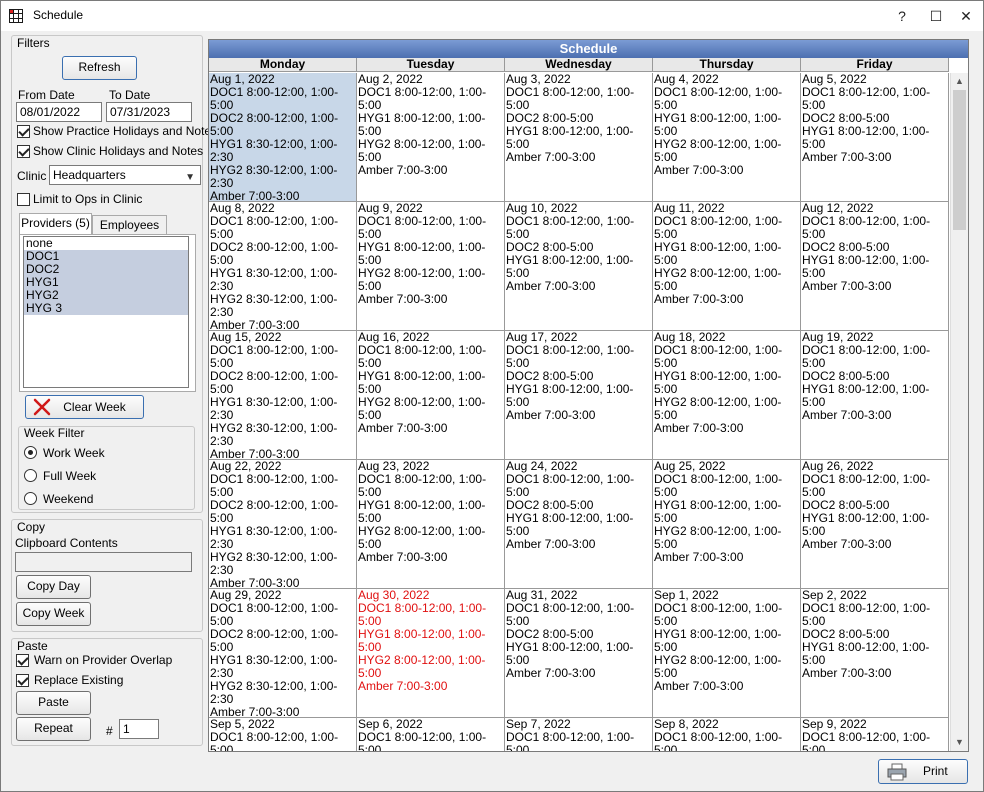  What do you see at coordinates (54, 433) in the screenshot?
I see `week-filter-title: Week Filter` at bounding box center [54, 433].